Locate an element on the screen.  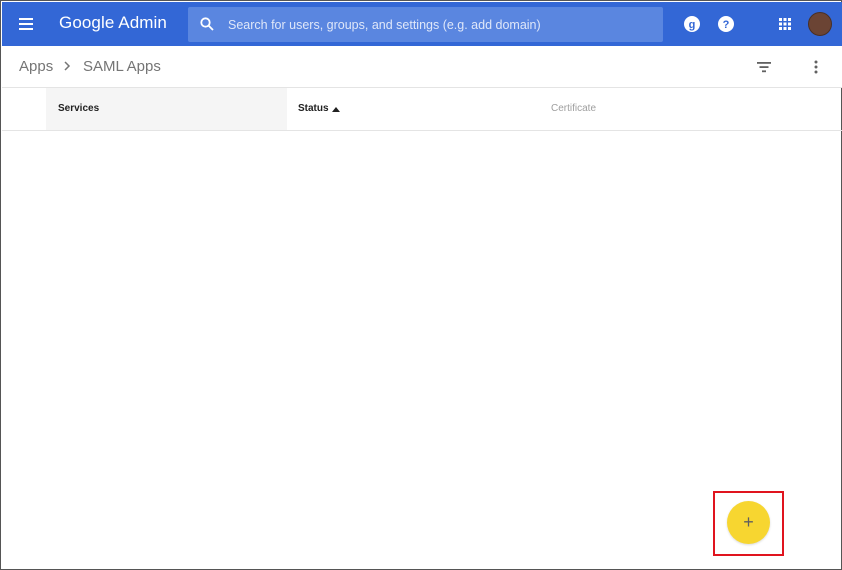
table-header: Services Status Certificate is located at coordinates (422, 109).